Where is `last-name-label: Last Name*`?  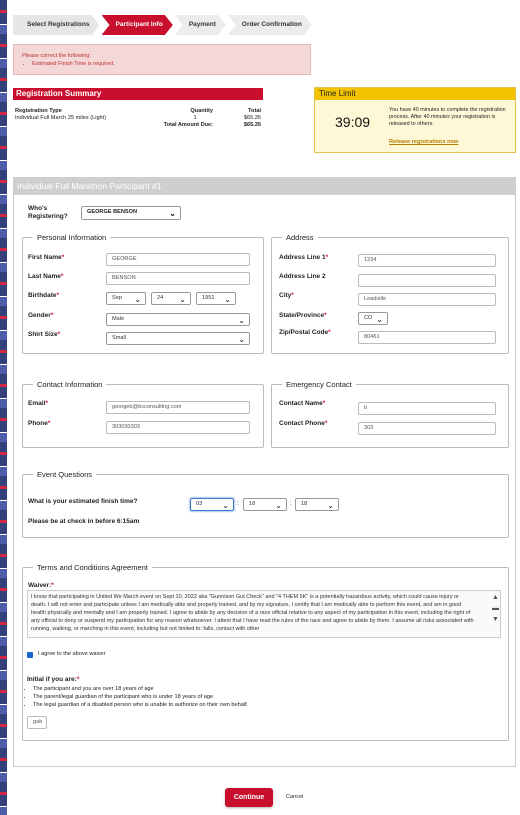 last-name-label: Last Name* is located at coordinates (46, 276).